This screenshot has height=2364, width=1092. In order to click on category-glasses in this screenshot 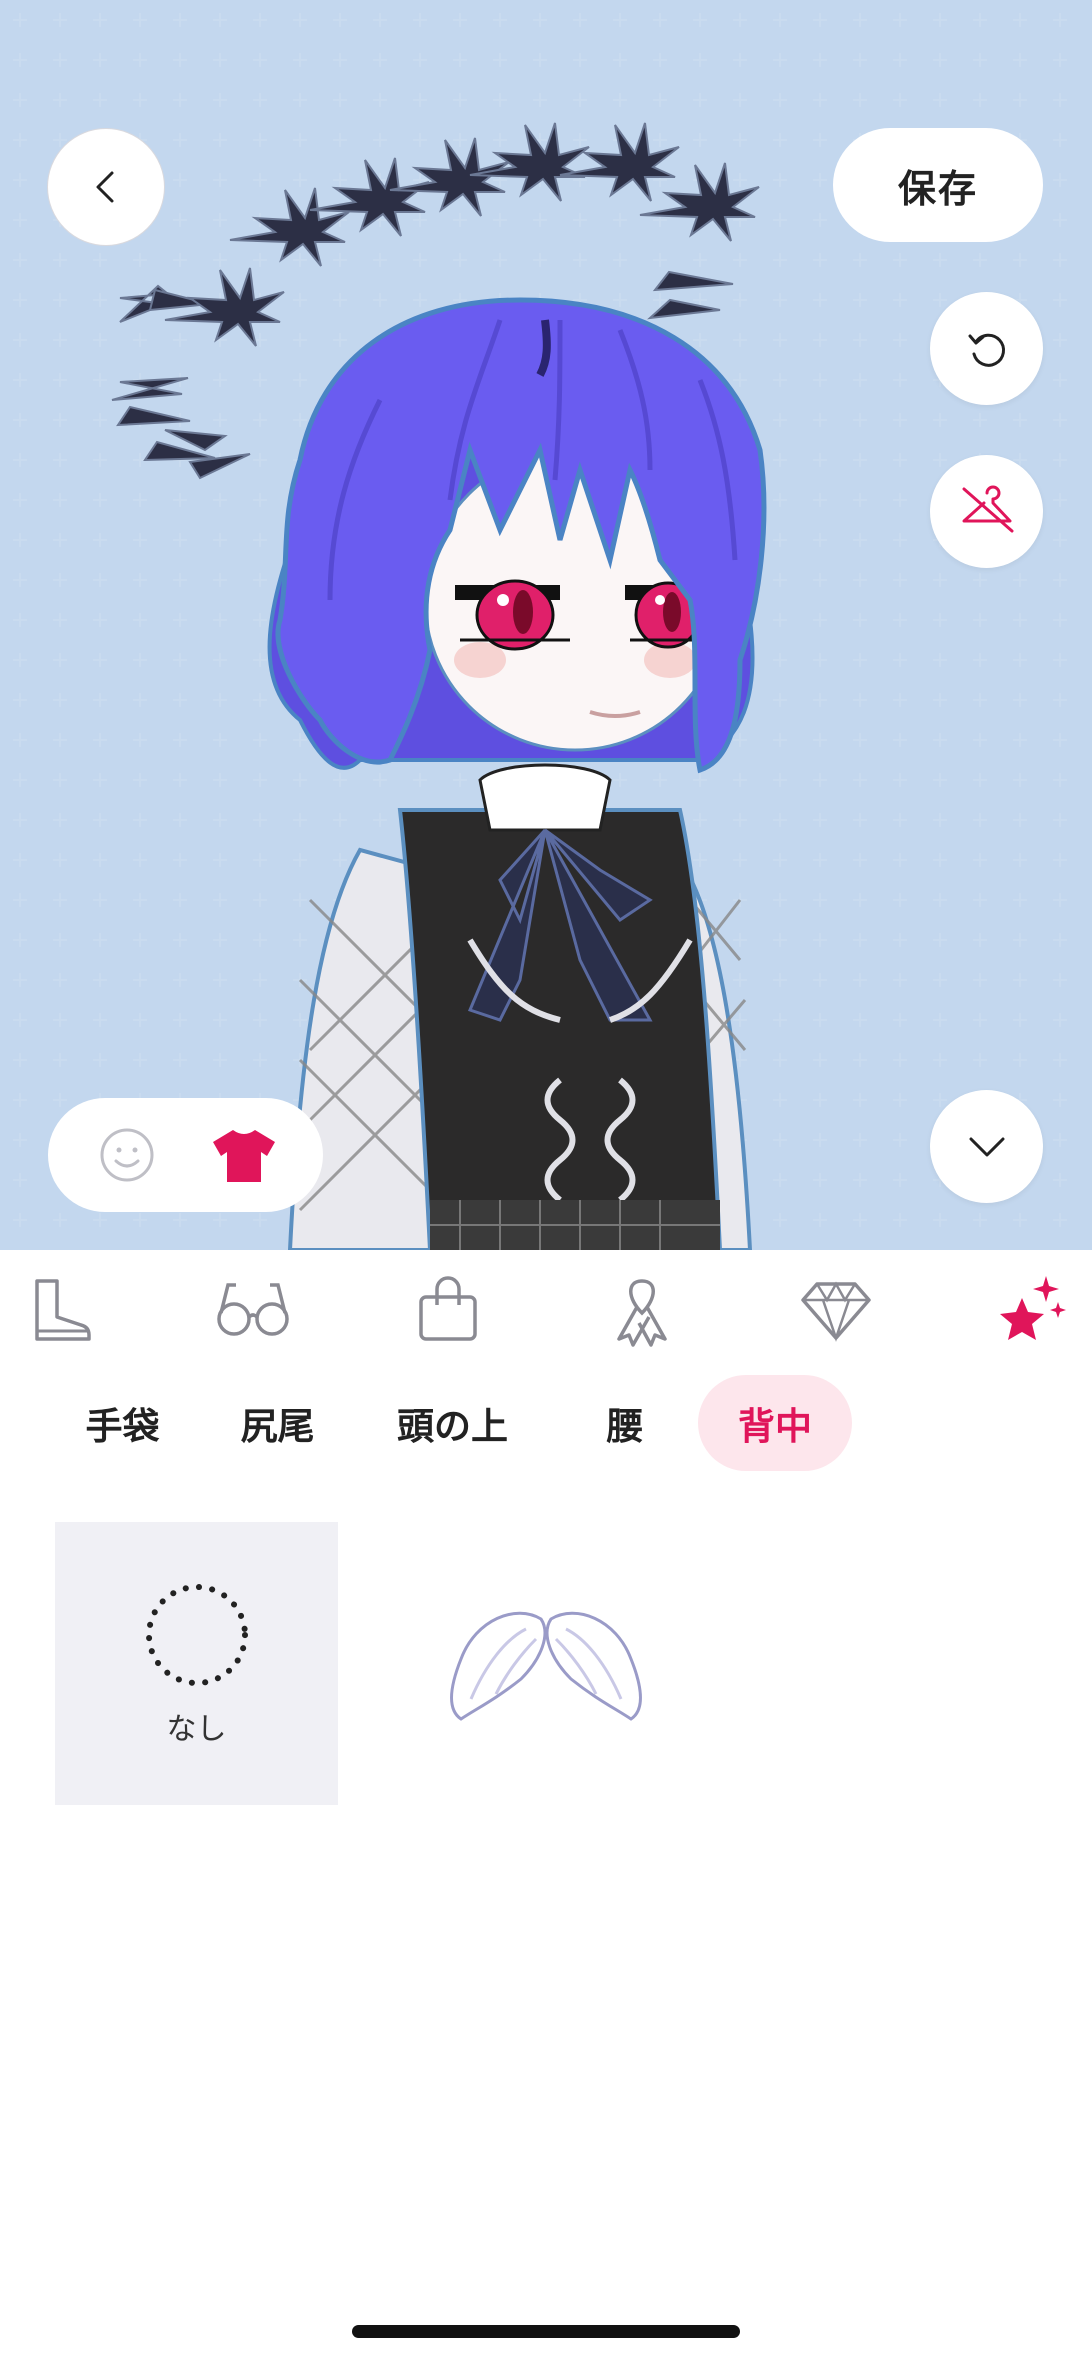, I will do `click(254, 1310)`.